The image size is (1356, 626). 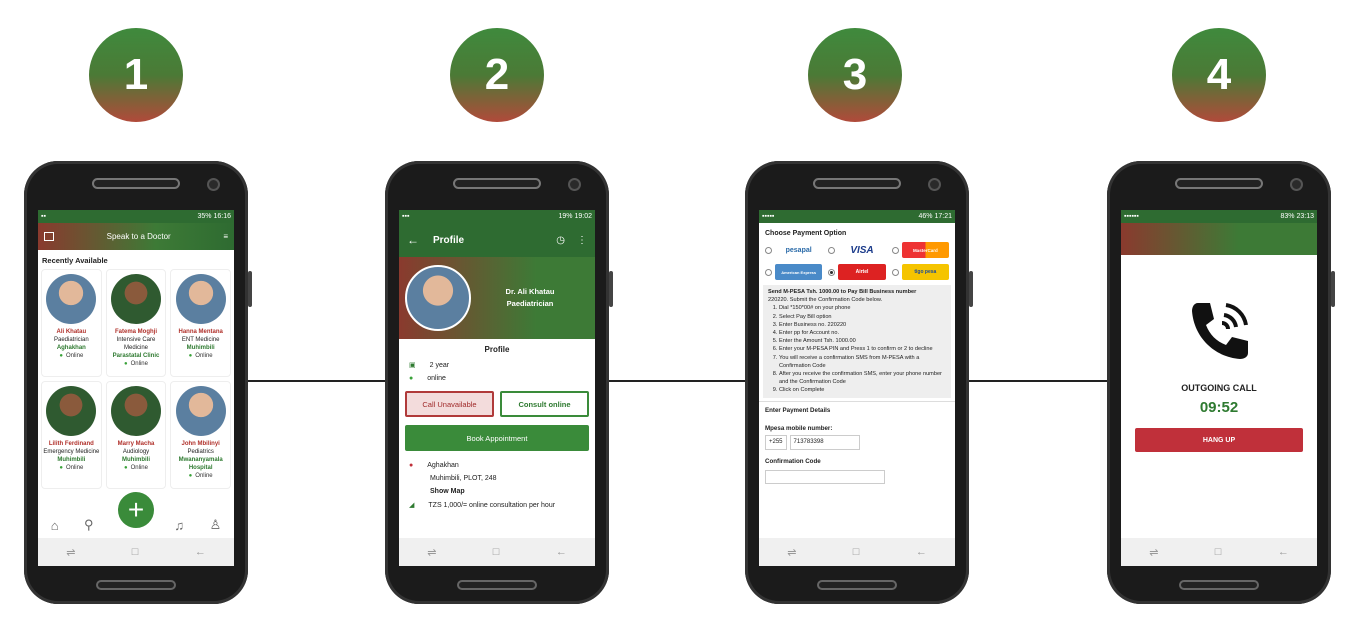 I want to click on doctor-card: Hanna Mentana ENT Medicine MuhimbiliOnline, so click(x=200, y=323).